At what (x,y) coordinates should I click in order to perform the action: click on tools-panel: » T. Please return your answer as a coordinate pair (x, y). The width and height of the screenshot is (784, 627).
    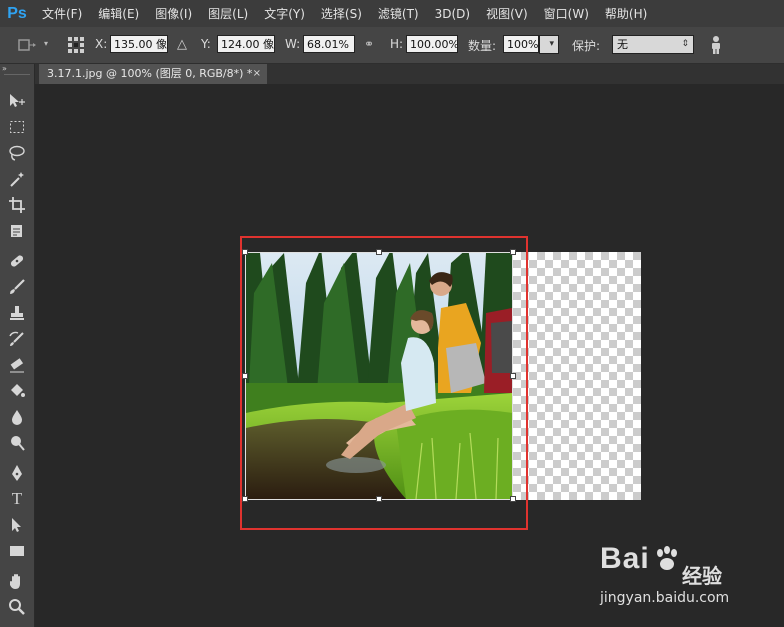
    Looking at the image, I should click on (17, 345).